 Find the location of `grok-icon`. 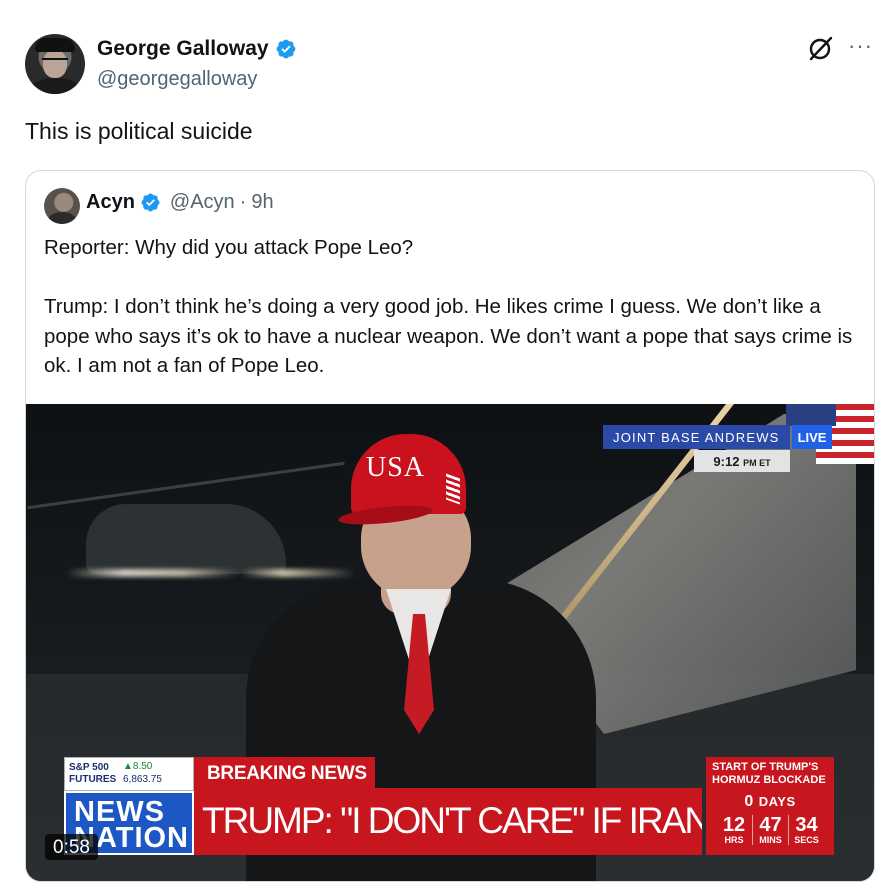

grok-icon is located at coordinates (821, 48).